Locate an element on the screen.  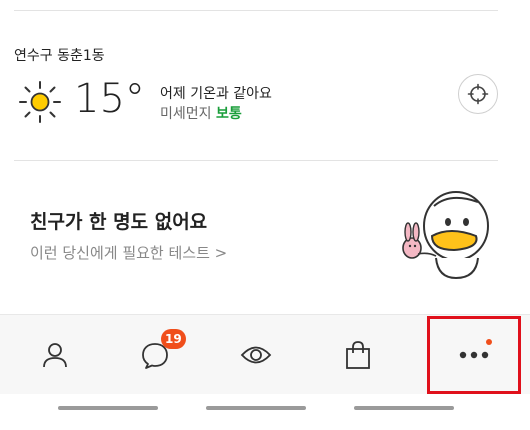
weather-widget: 15° 어제 기온과 같아요 미세먼지 보통 is located at coordinates (268, 102).